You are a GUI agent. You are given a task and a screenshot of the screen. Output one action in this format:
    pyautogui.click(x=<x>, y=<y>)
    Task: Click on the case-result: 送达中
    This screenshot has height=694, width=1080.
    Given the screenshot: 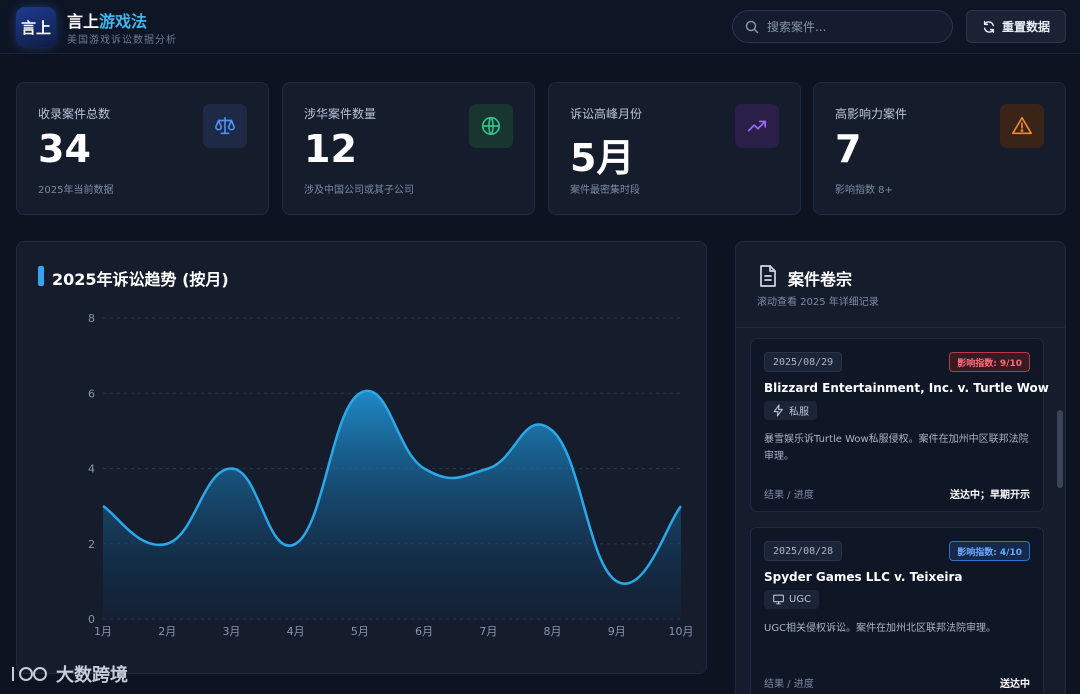 What is the action you would take?
    pyautogui.click(x=1015, y=684)
    